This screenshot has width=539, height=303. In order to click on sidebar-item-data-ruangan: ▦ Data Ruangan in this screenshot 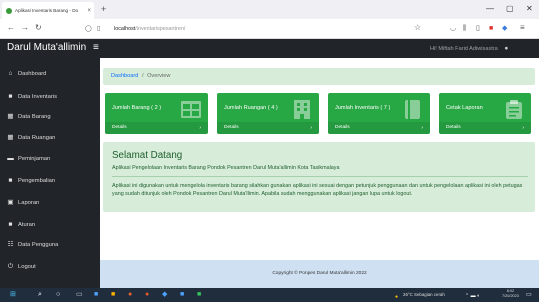, I will do `click(31, 138)`.